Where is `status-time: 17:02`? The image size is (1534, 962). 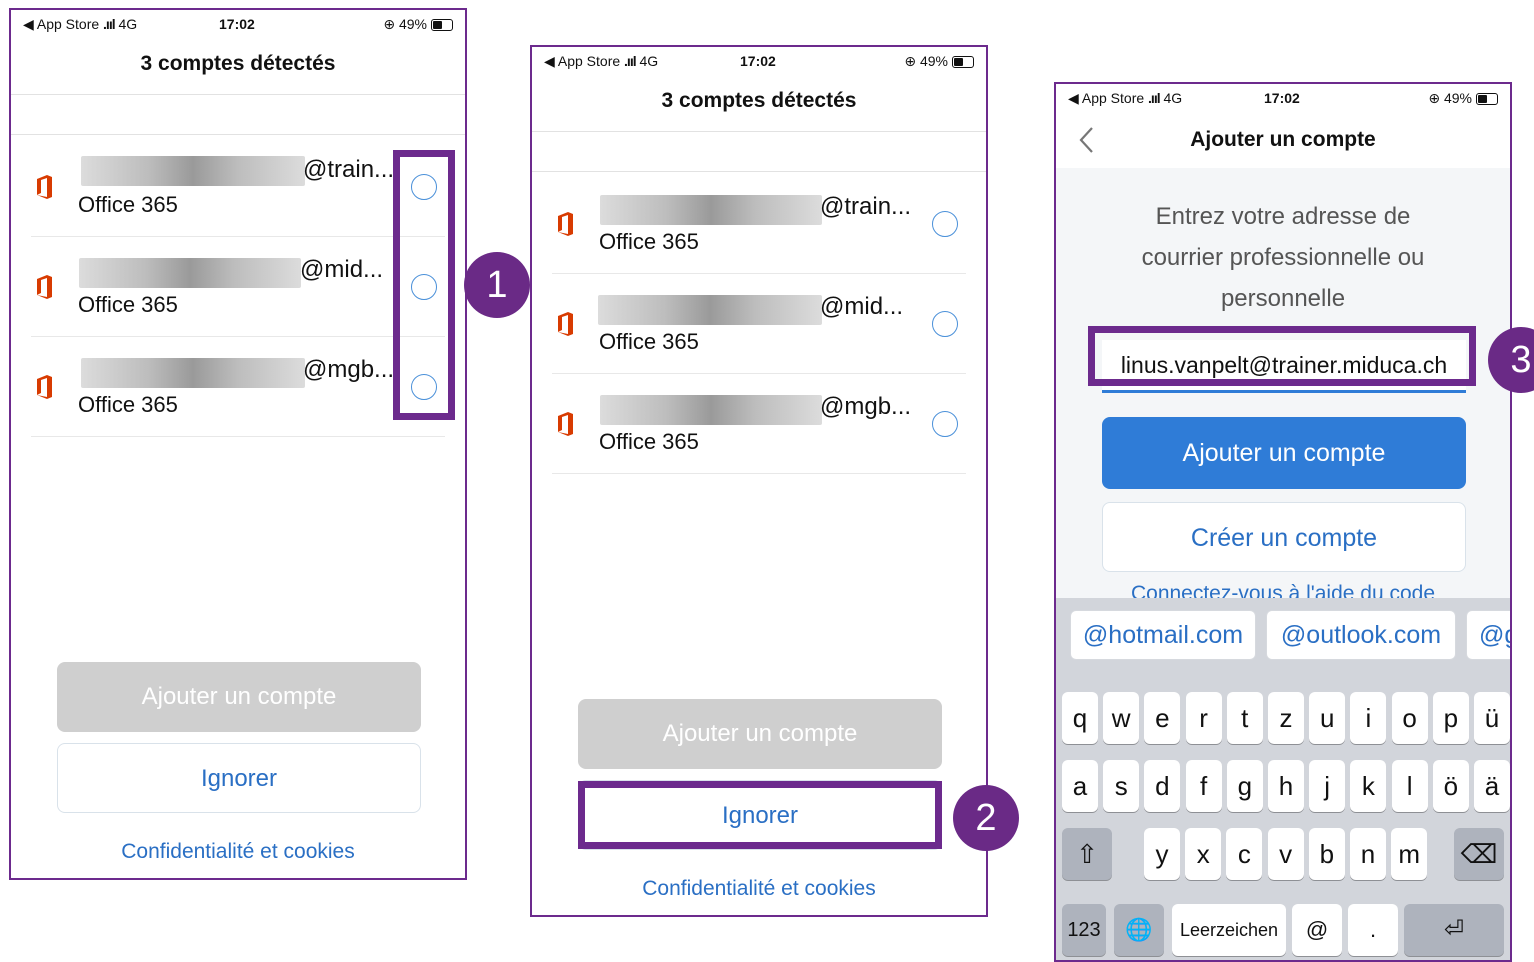 status-time: 17:02 is located at coordinates (1282, 98).